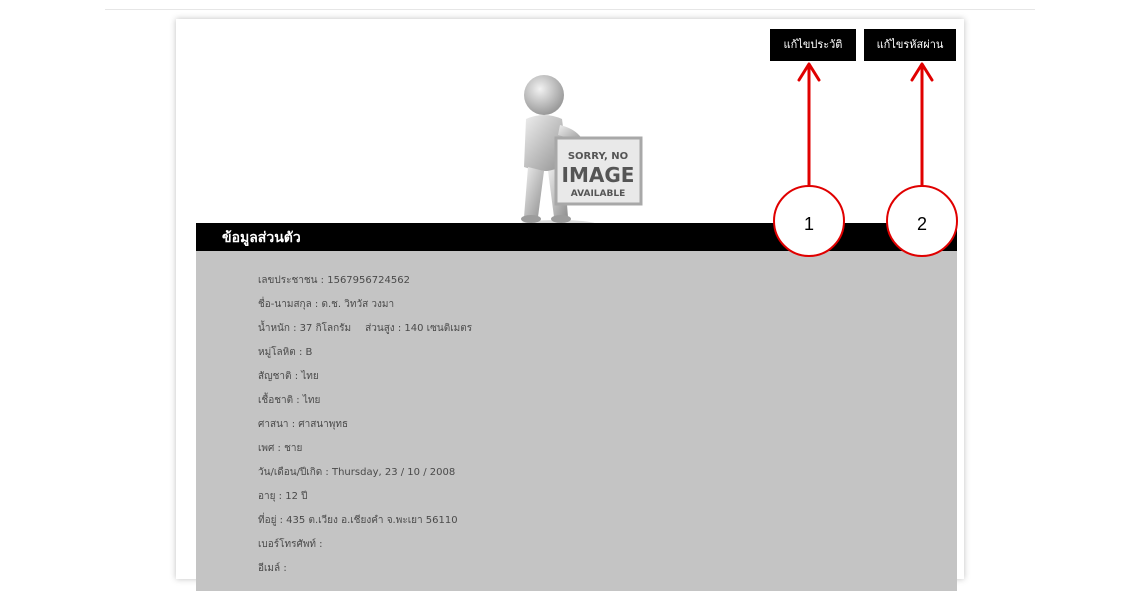 The height and width of the screenshot is (591, 1145). Describe the element at coordinates (290, 544) in the screenshot. I see `phone-row: เบอร์โทรศัพท์ :` at that location.